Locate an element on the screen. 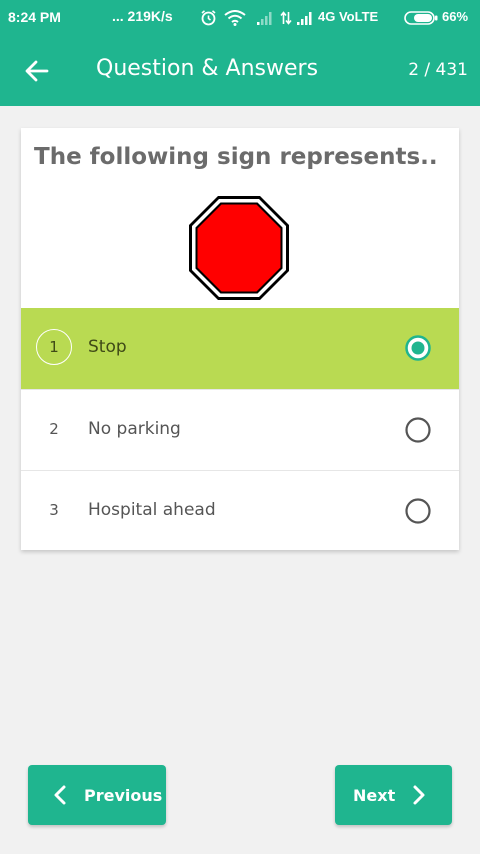 The width and height of the screenshot is (480, 854). back-arrow-icon is located at coordinates (37, 71).